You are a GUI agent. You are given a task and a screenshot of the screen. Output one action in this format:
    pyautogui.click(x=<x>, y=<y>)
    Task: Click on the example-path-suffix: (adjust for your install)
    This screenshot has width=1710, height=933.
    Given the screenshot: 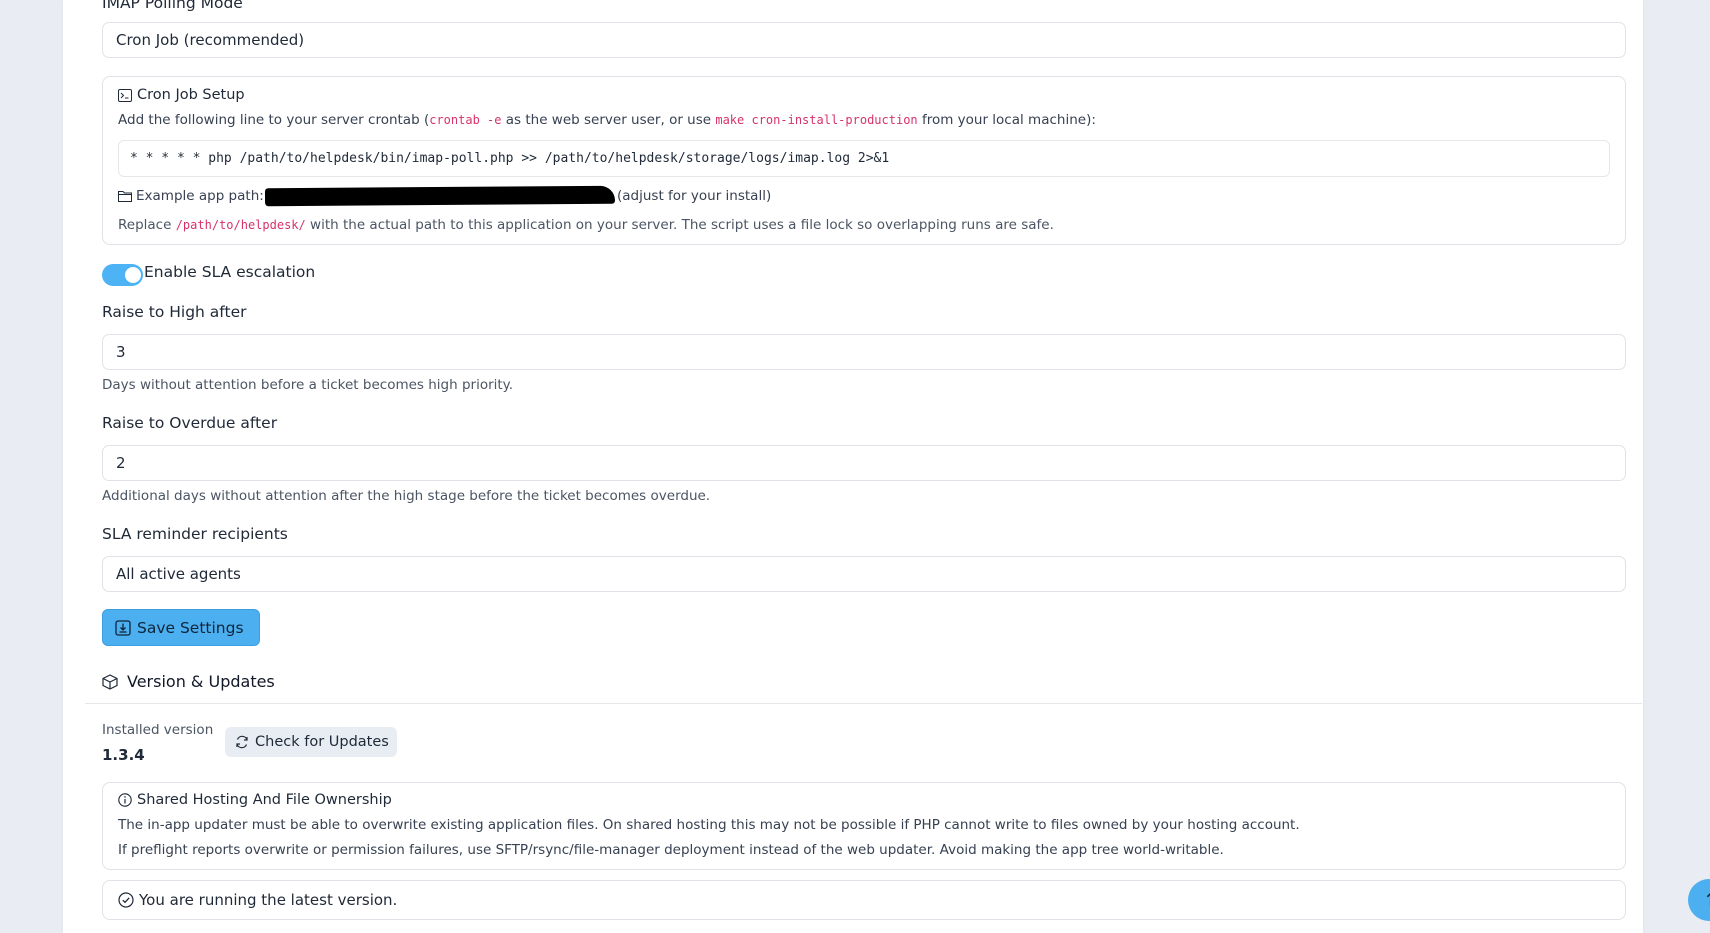 What is the action you would take?
    pyautogui.click(x=694, y=196)
    